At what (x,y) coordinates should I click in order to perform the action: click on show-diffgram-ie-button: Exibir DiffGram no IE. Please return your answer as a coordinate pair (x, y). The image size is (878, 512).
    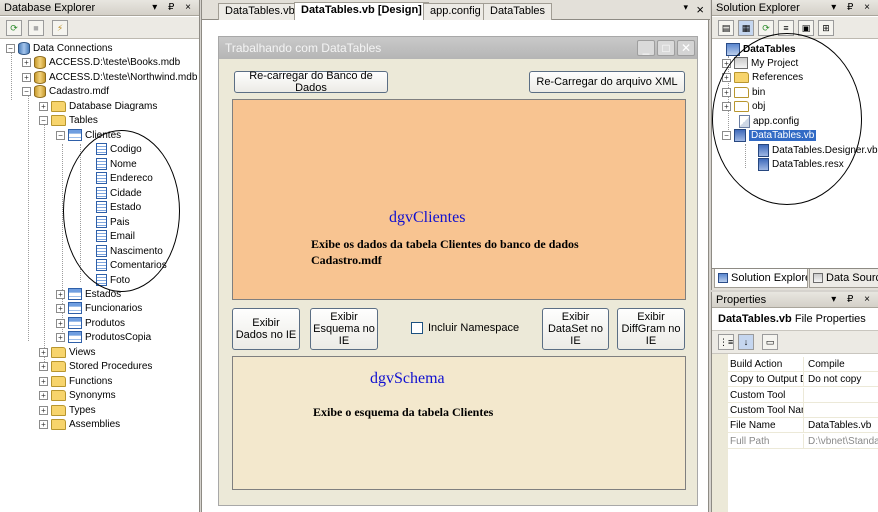
    Looking at the image, I should click on (651, 329).